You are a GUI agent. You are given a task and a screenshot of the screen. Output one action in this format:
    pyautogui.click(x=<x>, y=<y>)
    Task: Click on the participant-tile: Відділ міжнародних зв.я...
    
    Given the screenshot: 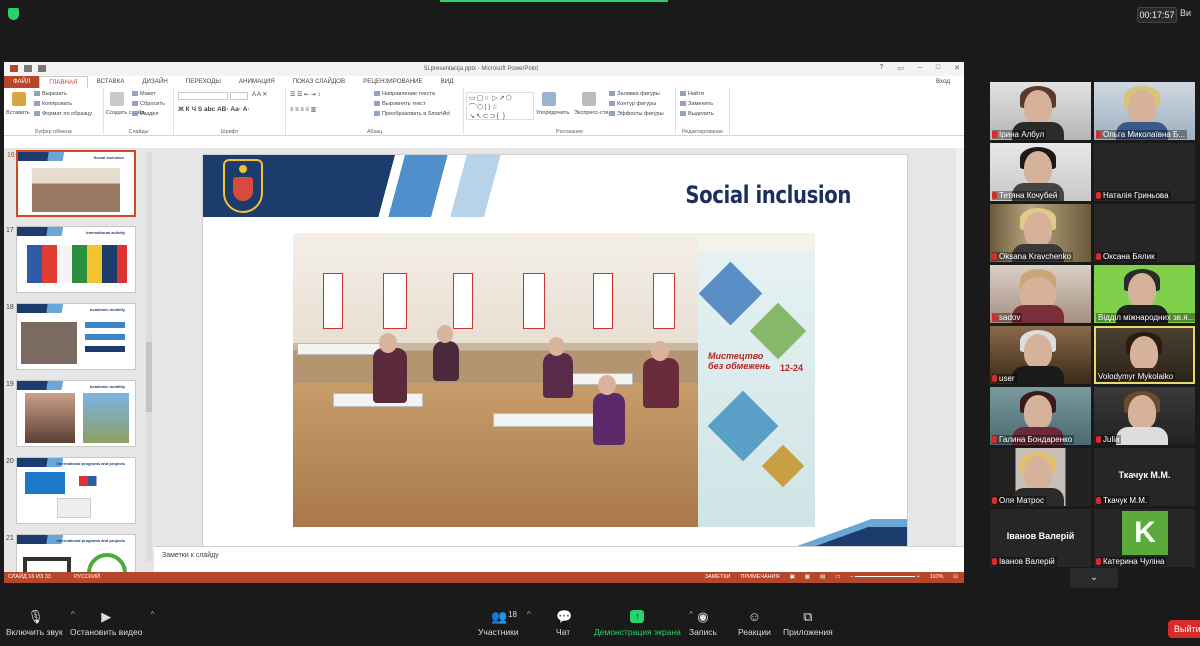 What is the action you would take?
    pyautogui.click(x=1144, y=294)
    